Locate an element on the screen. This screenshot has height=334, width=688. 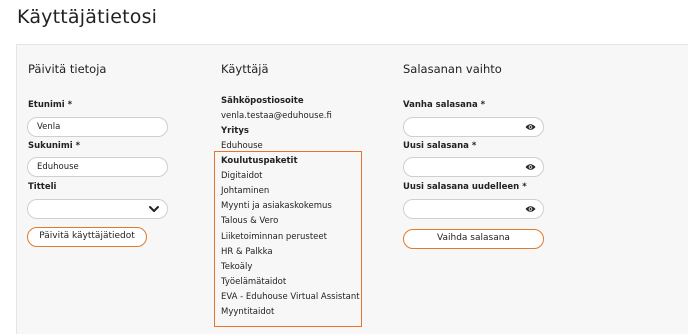
last-name-input: Eduhouse is located at coordinates (97, 167).